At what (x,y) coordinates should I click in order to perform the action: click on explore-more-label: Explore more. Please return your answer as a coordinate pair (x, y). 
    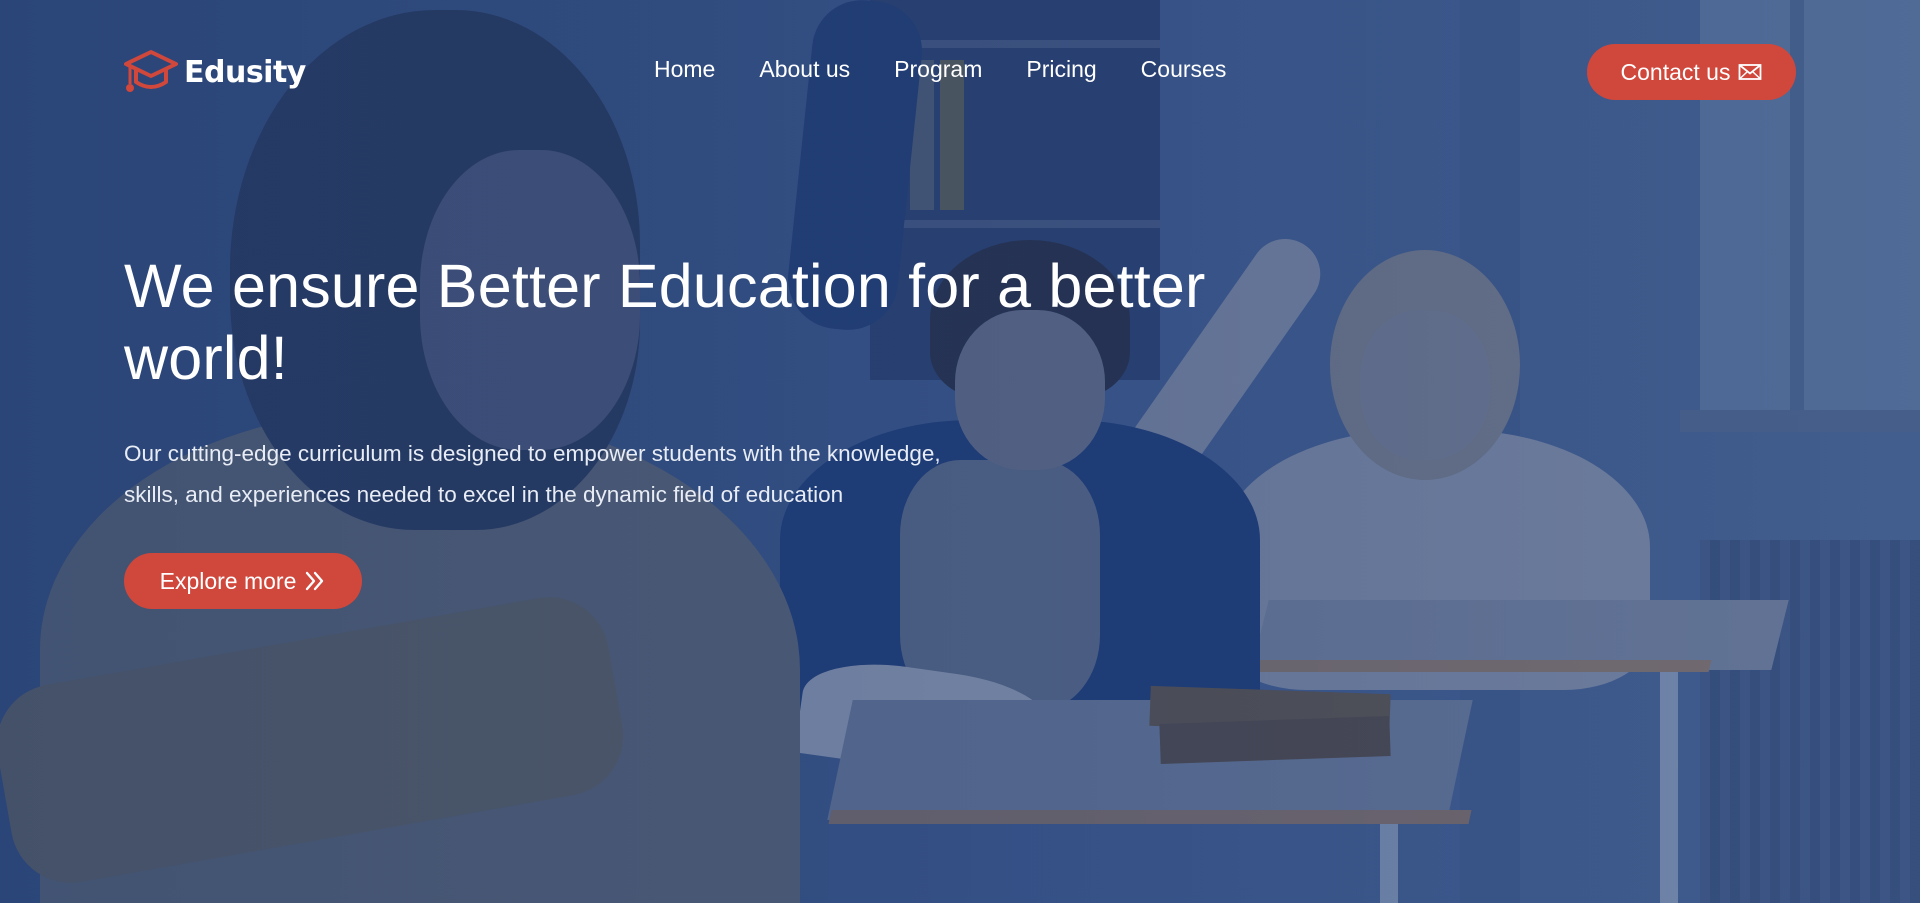
    Looking at the image, I should click on (228, 580).